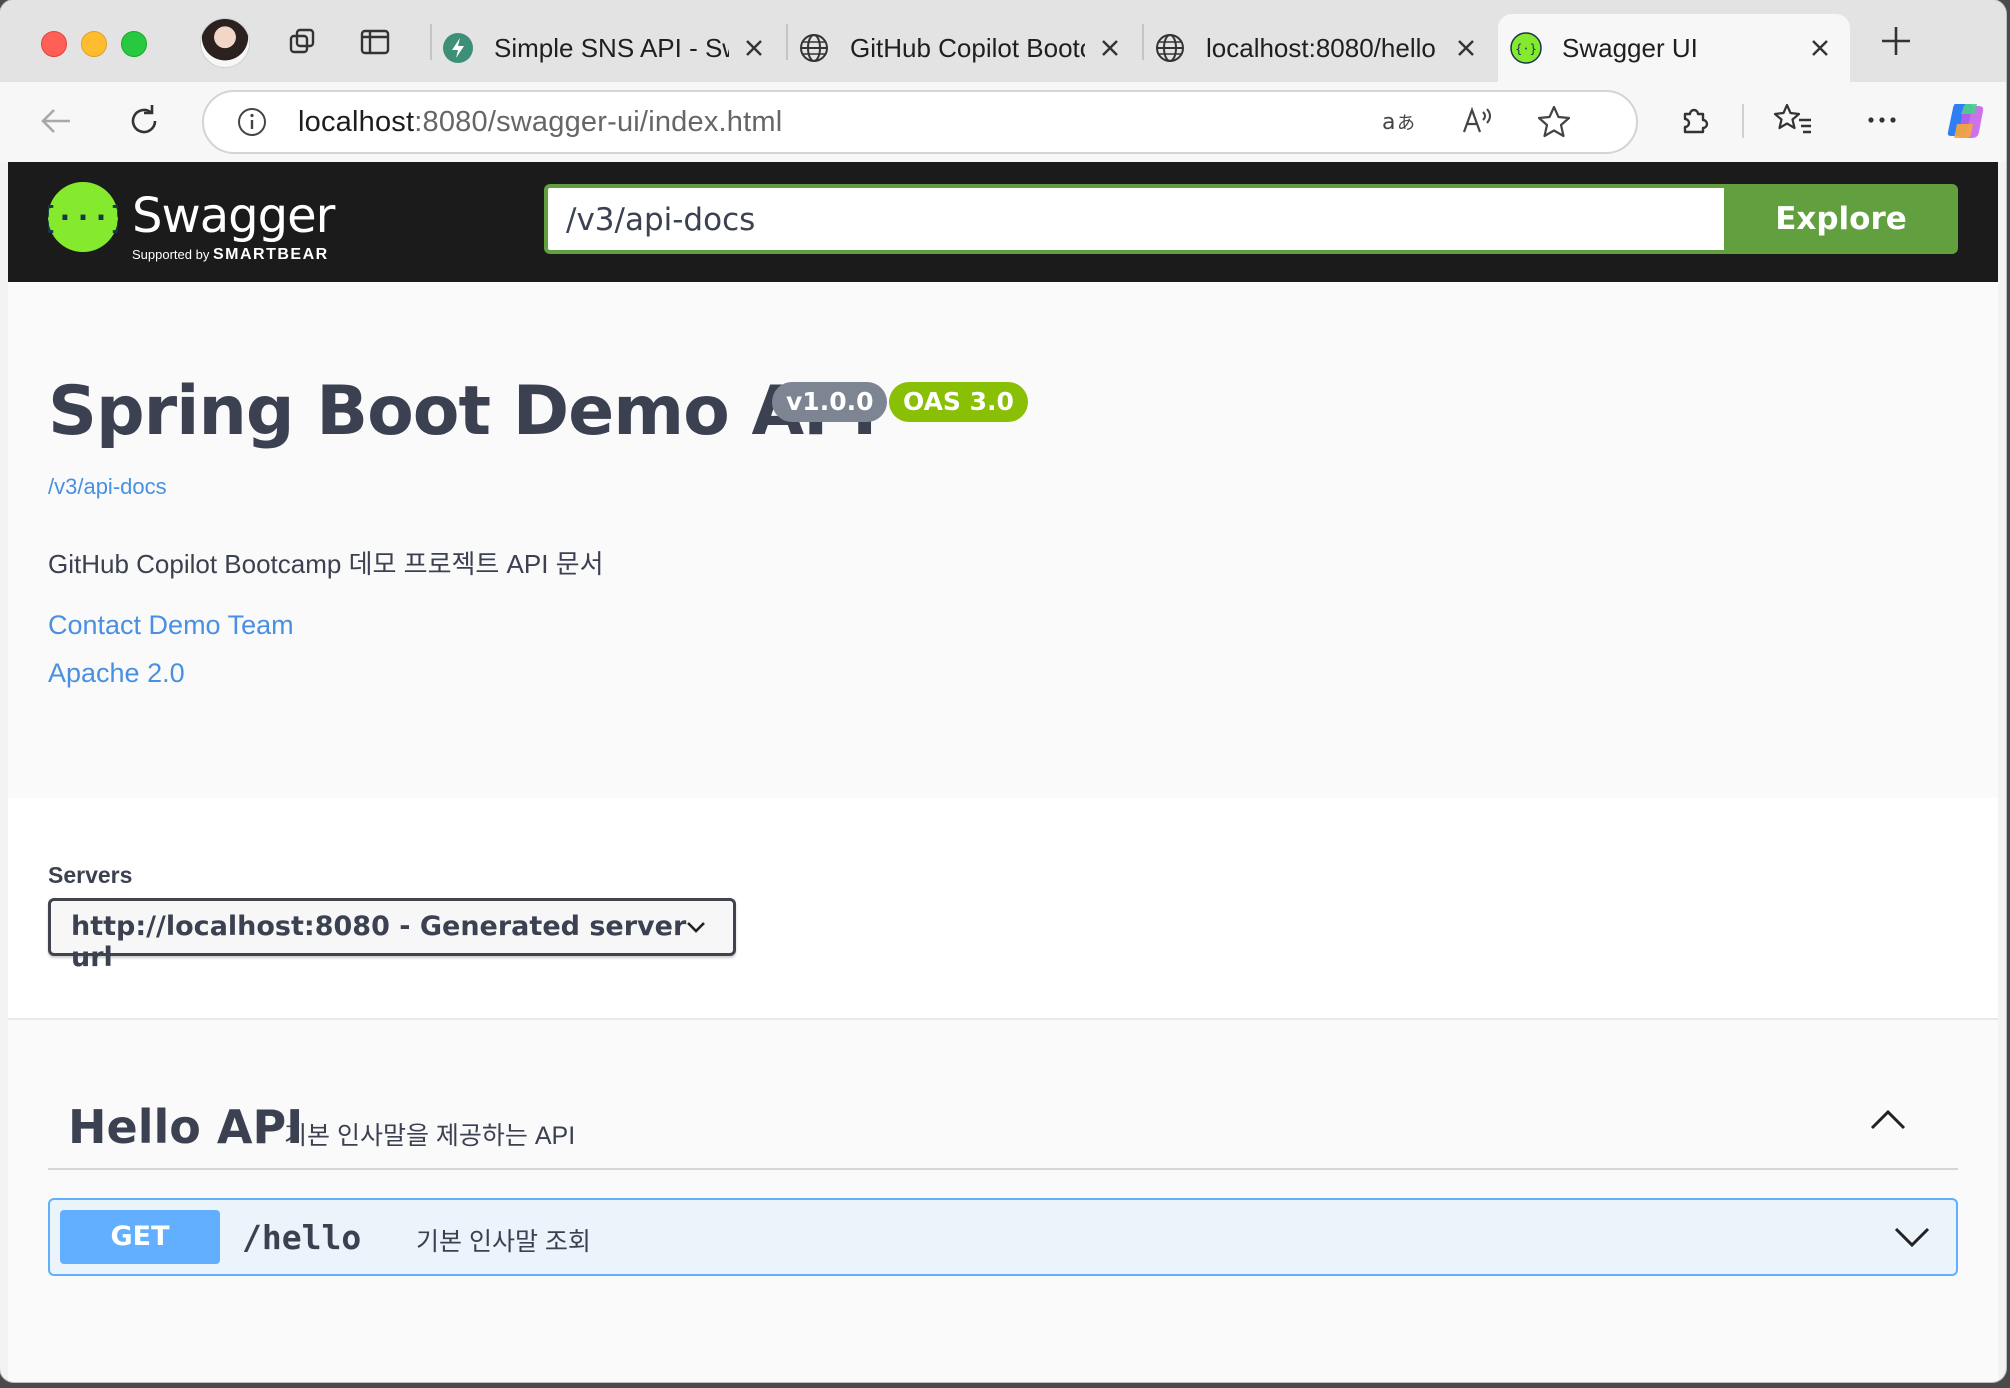 The image size is (2010, 1388). What do you see at coordinates (134, 44) in the screenshot?
I see `zoom-window-button` at bounding box center [134, 44].